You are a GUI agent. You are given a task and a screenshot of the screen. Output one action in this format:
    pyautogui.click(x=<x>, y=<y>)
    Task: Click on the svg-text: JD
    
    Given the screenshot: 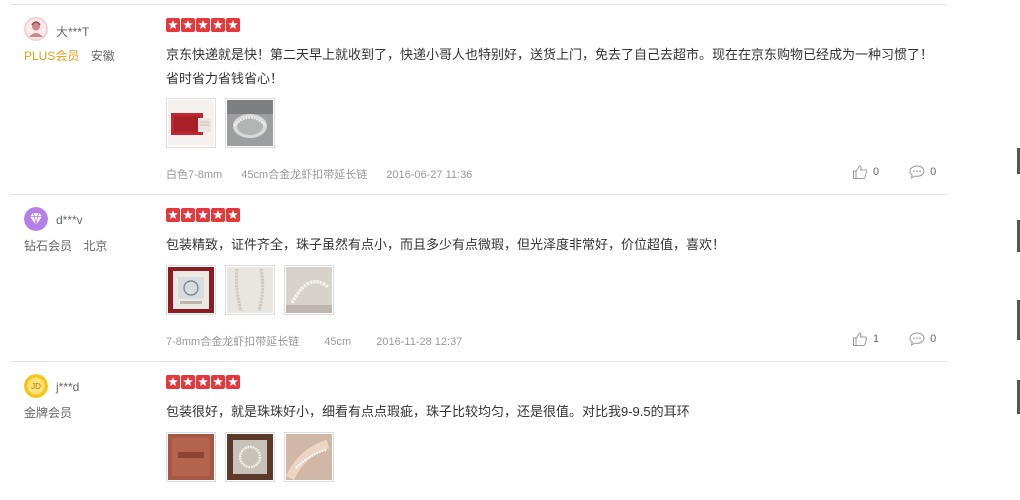 What is the action you would take?
    pyautogui.click(x=36, y=386)
    